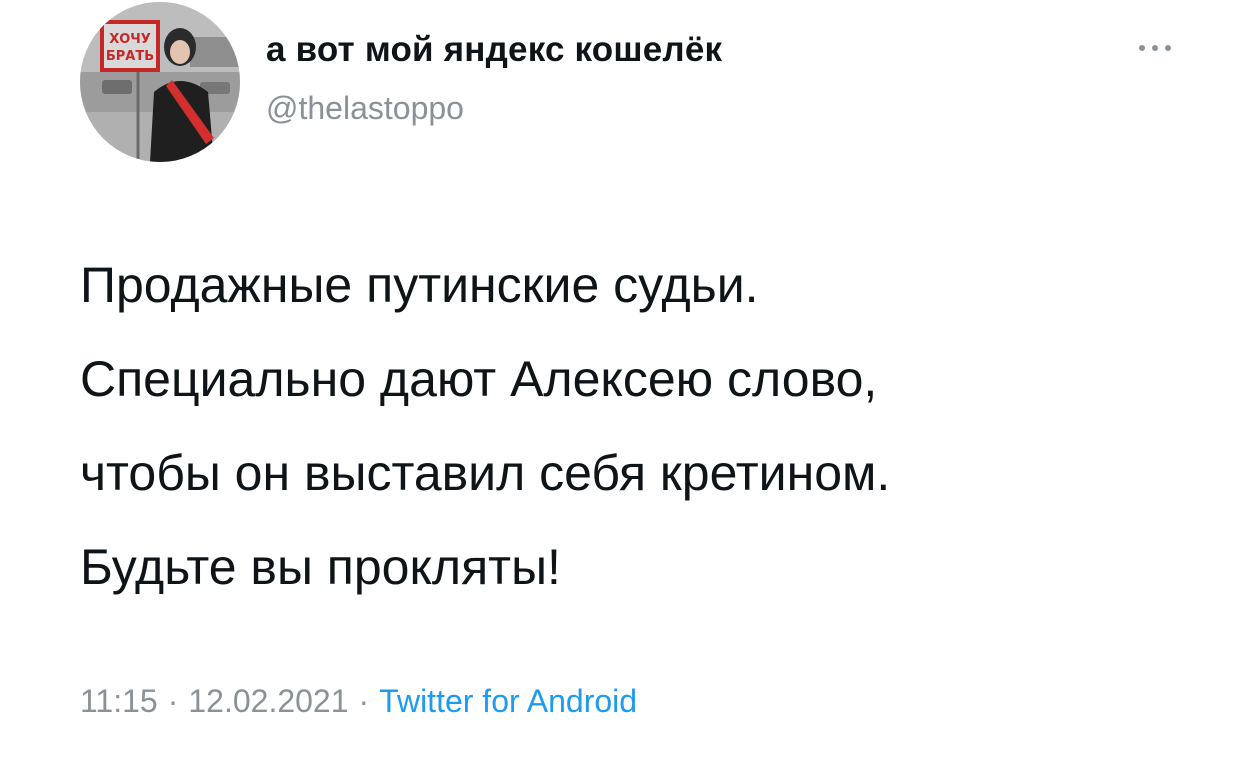  Describe the element at coordinates (130, 56) in the screenshot. I see `avatar-sign-line2: БРАТЬ` at that location.